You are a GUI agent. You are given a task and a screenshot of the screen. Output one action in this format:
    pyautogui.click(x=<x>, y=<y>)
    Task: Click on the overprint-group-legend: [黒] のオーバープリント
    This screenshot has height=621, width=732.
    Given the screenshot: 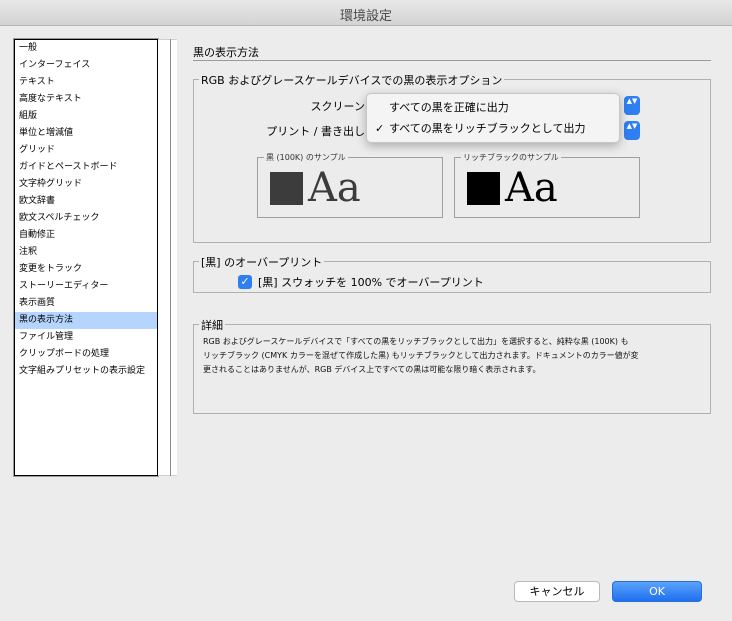 What is the action you would take?
    pyautogui.click(x=262, y=262)
    